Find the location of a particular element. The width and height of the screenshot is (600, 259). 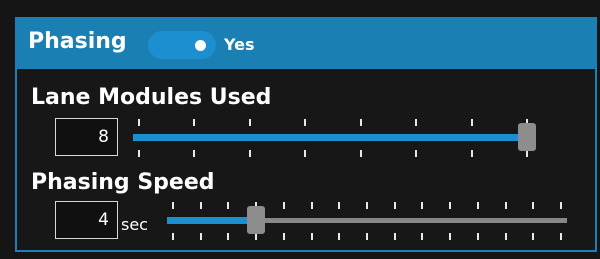

panel-title: Phasing is located at coordinates (77, 41).